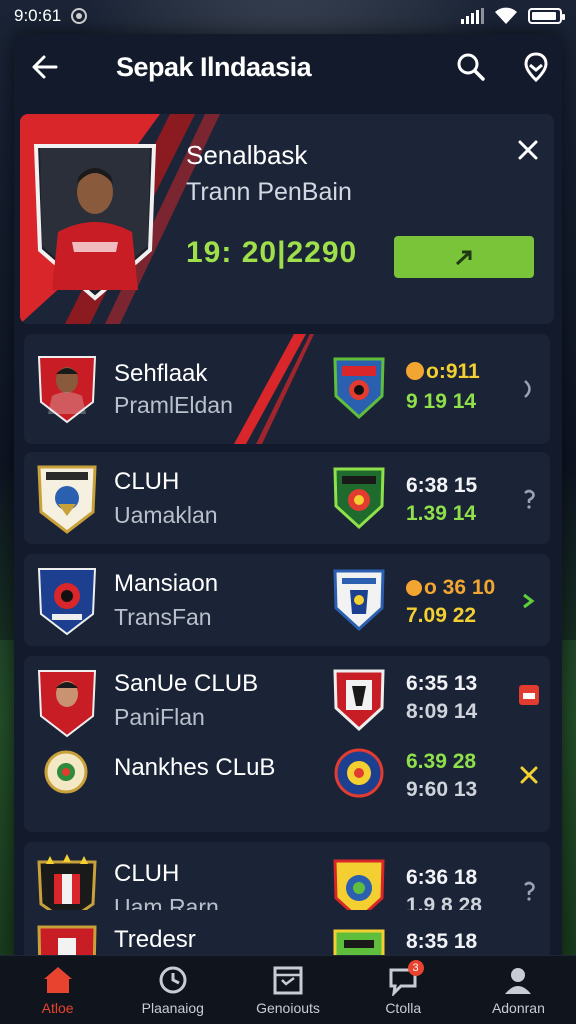 The image size is (576, 1024). What do you see at coordinates (529, 775) in the screenshot?
I see `close-yellow-icon` at bounding box center [529, 775].